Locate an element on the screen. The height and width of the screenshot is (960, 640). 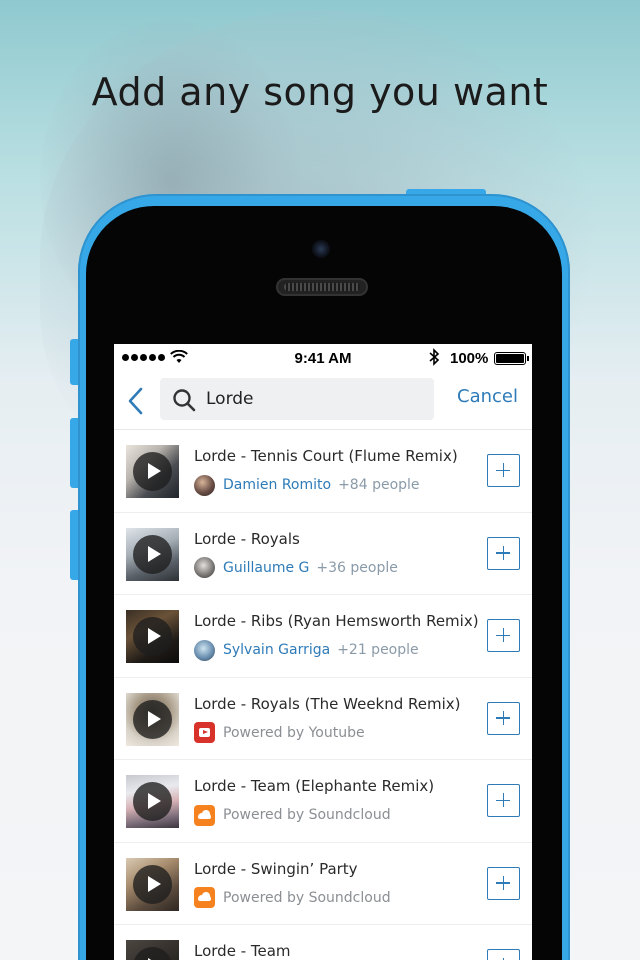
shared-by-user-link: Sylvain Garriga is located at coordinates (276, 650).